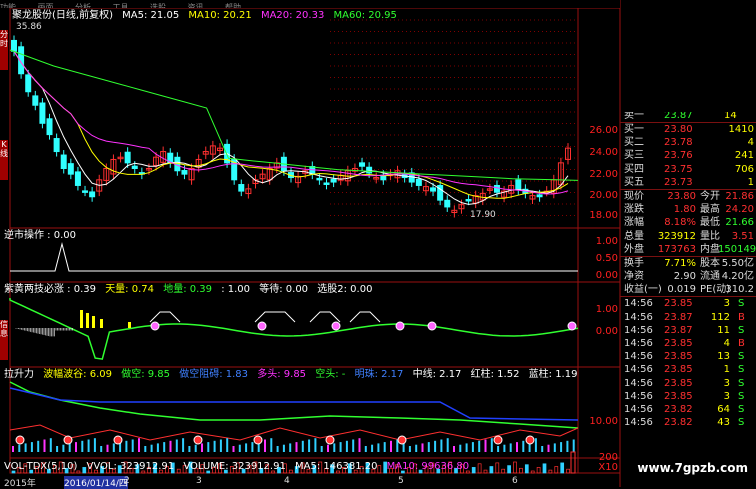  I want to click on trade-row: 14:56 23.85 1 S, so click(688, 369).